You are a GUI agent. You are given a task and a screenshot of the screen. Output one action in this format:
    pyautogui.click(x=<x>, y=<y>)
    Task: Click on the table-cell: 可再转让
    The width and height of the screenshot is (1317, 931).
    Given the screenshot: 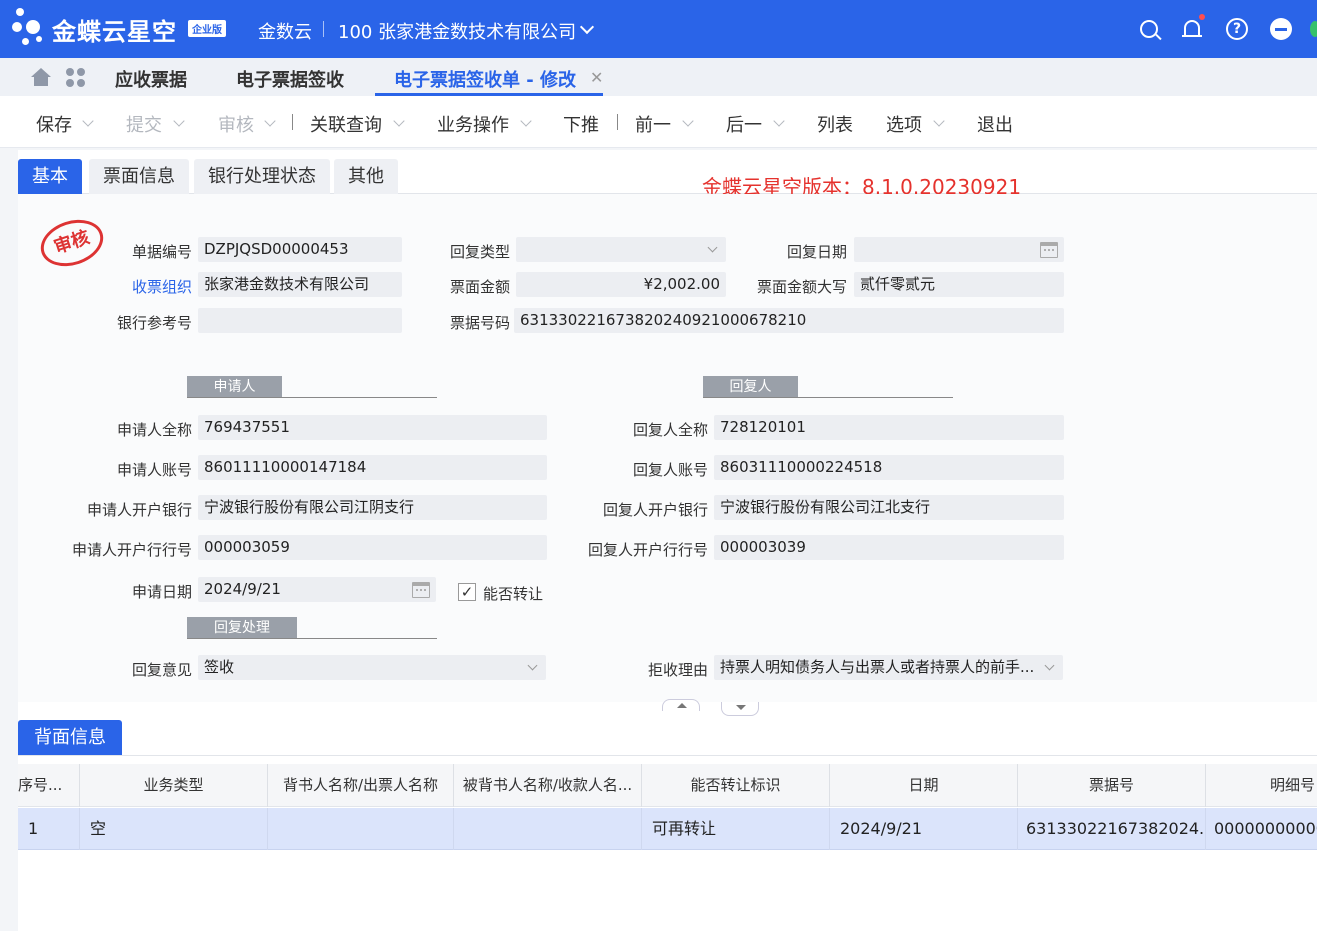 What is the action you would take?
    pyautogui.click(x=736, y=829)
    